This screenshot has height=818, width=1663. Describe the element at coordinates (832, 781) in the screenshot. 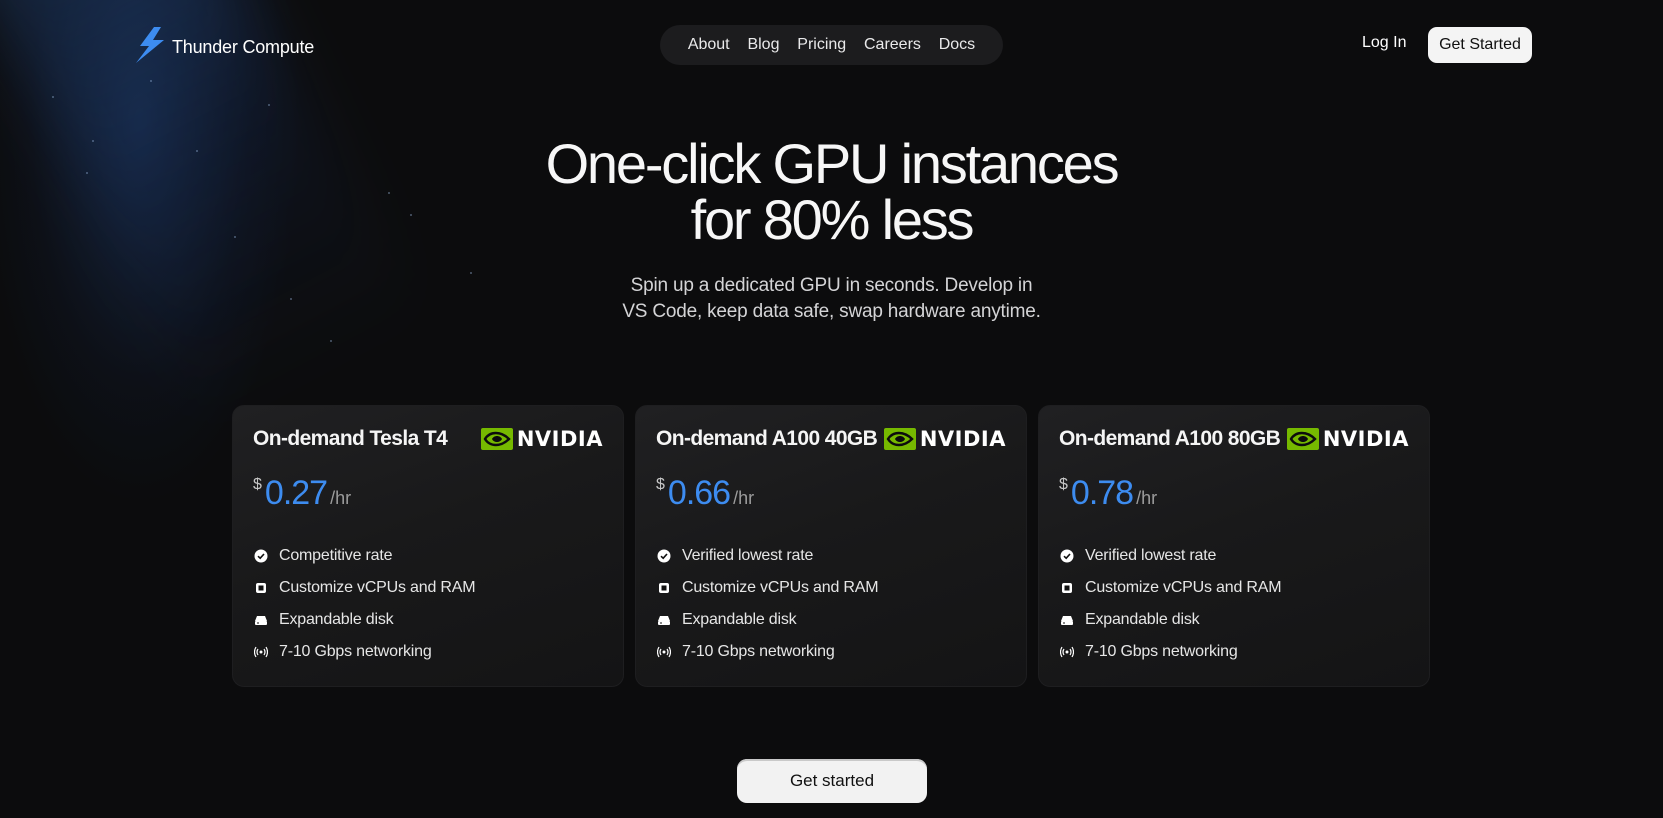

I see `get-started-main-button: Get started` at that location.